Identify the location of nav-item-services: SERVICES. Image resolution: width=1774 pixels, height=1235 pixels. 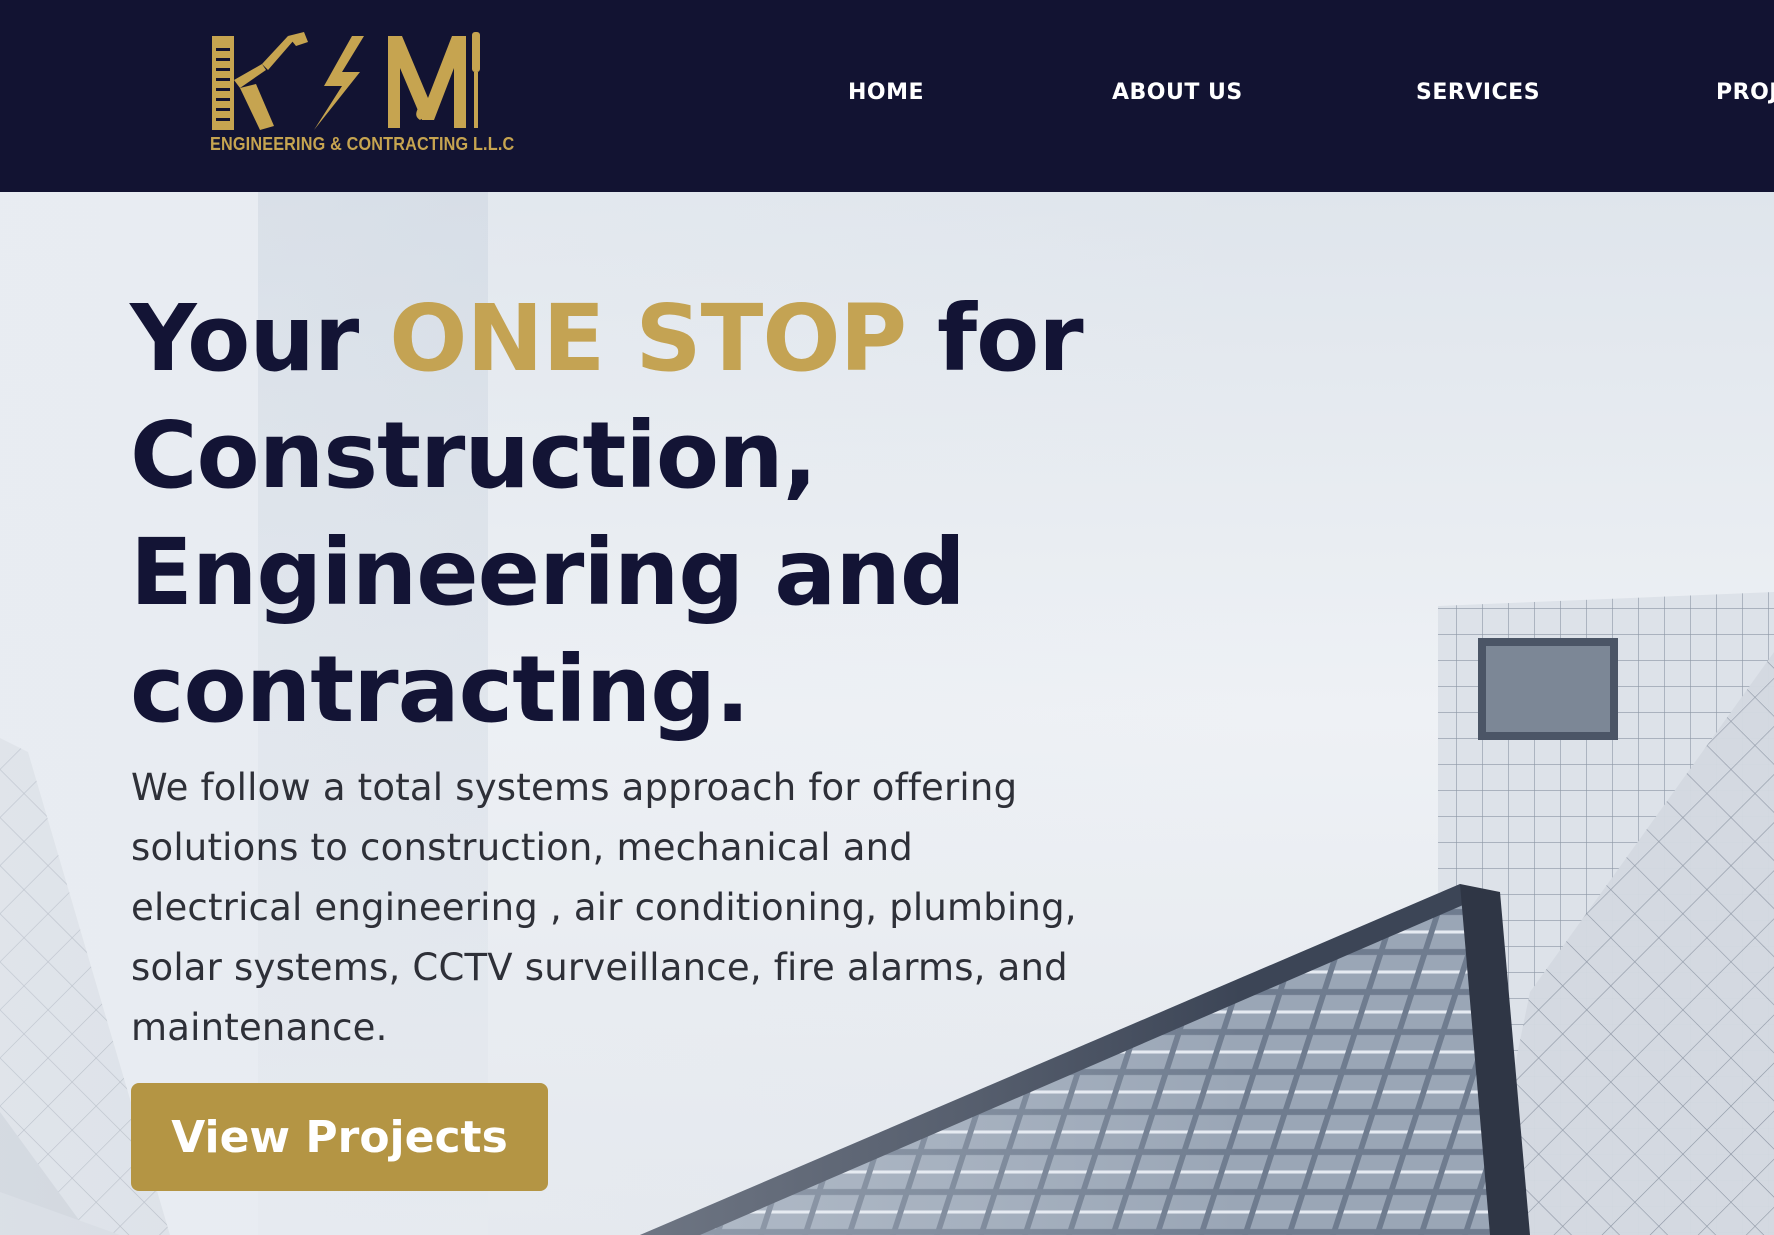
(1478, 92).